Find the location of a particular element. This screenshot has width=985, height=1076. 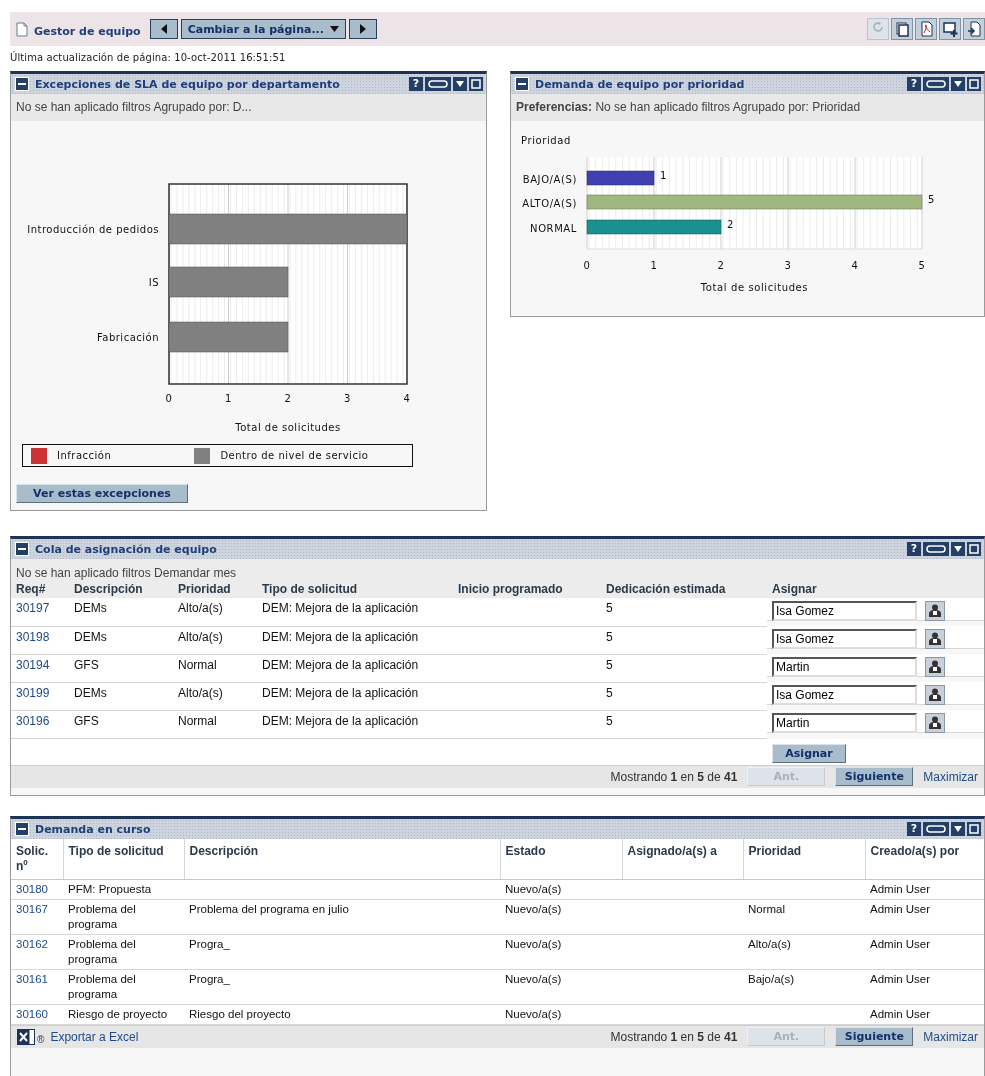

registered-mark: ® is located at coordinates (41, 1039).